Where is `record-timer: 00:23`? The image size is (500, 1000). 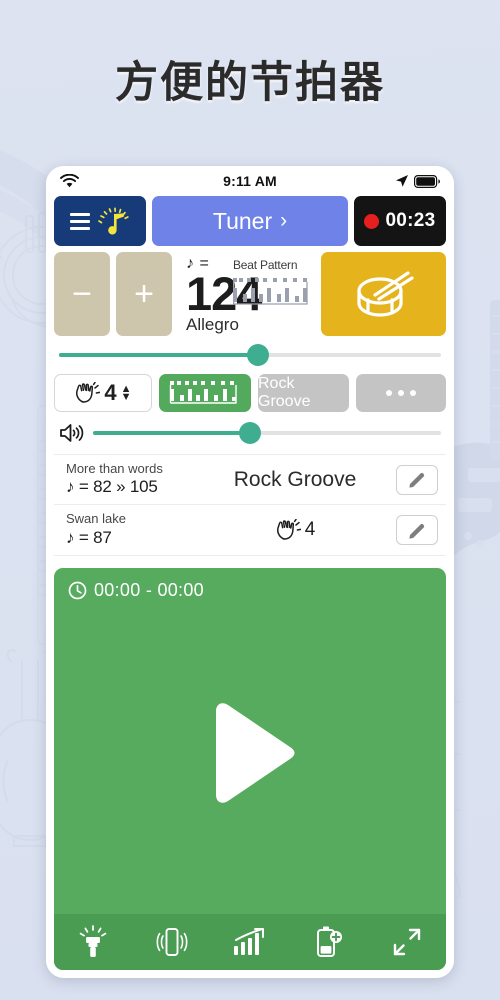 record-timer: 00:23 is located at coordinates (410, 220).